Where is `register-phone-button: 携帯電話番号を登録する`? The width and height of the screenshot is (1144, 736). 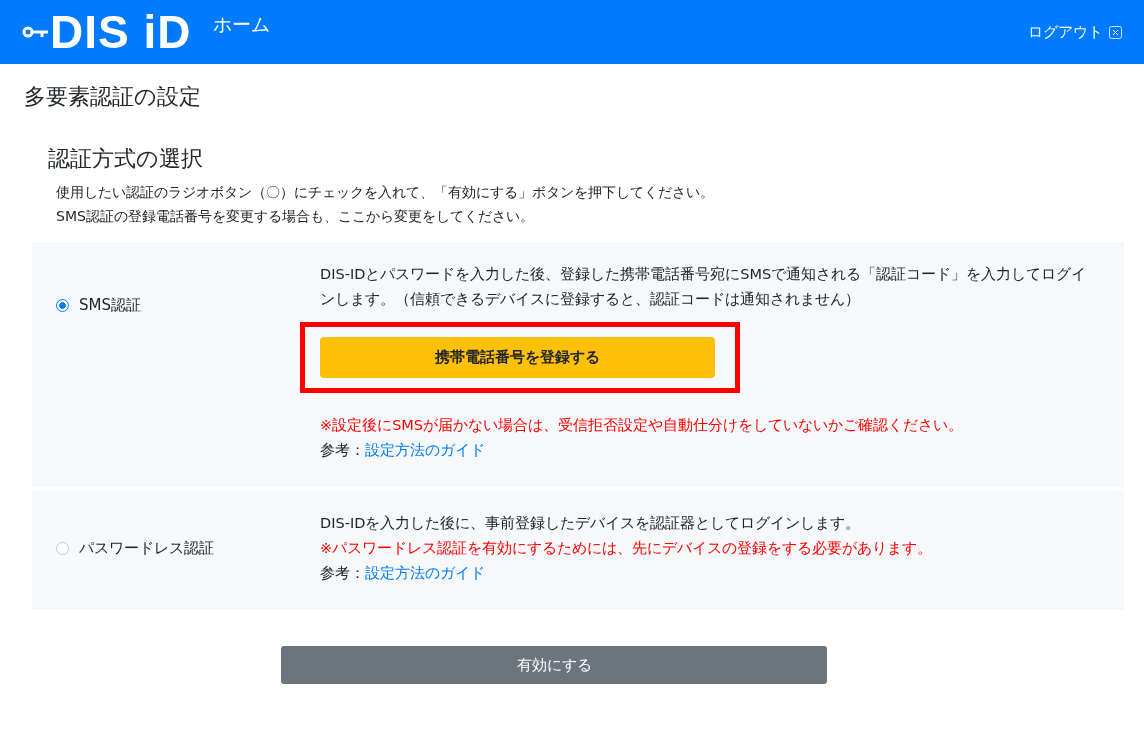 register-phone-button: 携帯電話番号を登録する is located at coordinates (517, 357).